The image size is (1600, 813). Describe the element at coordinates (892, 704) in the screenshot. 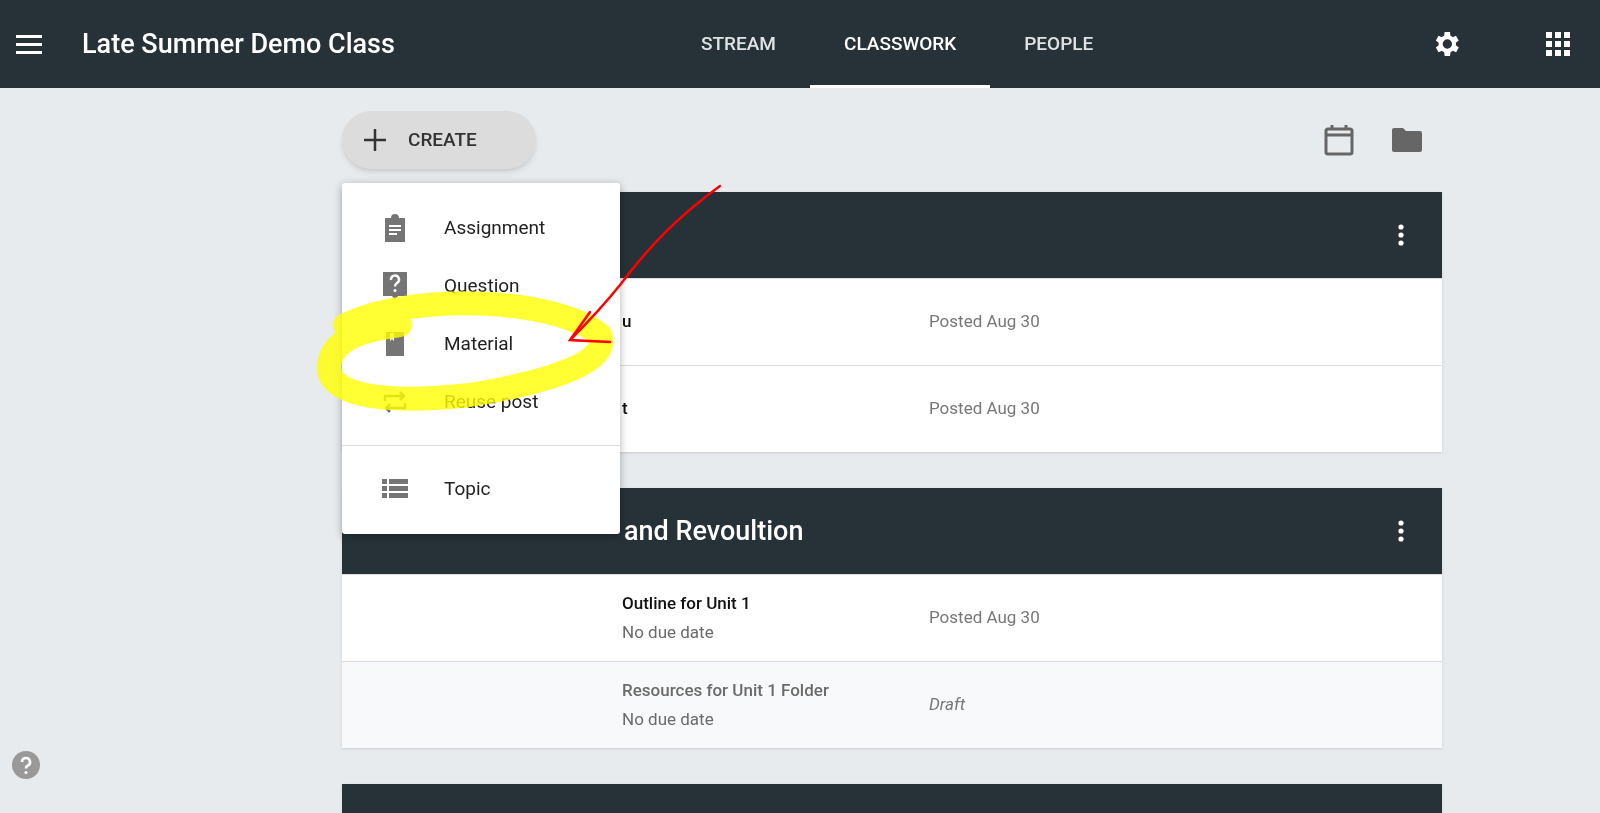

I see `classwork-item: Resources for Unit 1 Folder No due date Draft` at that location.